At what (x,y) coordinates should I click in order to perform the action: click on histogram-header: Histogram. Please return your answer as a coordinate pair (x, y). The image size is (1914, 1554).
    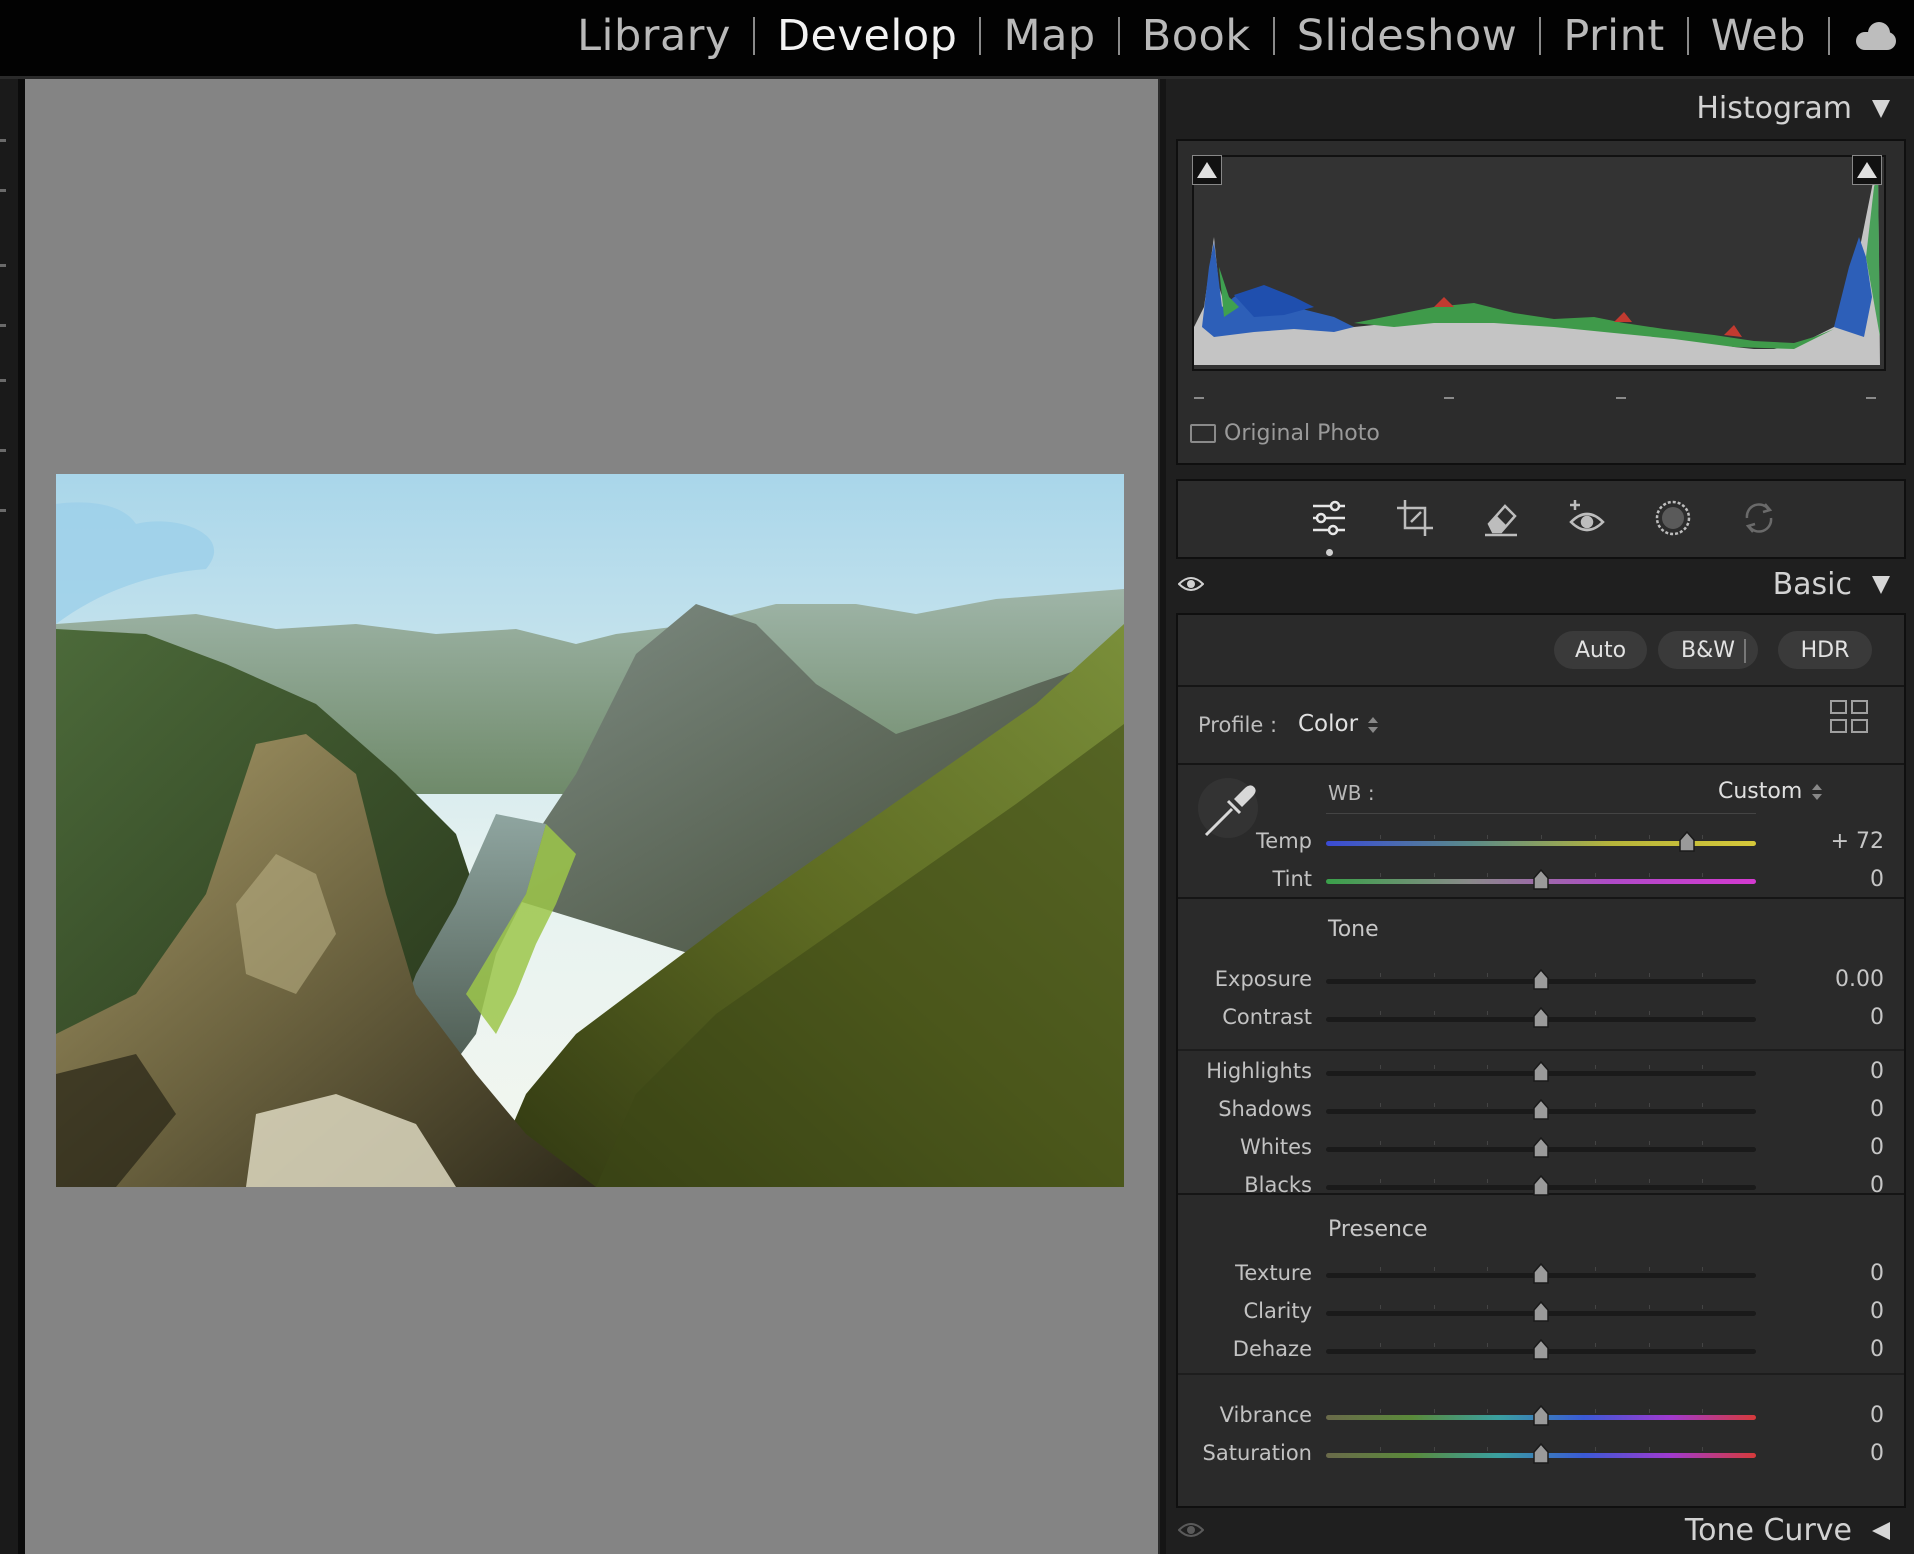
    Looking at the image, I should click on (1793, 108).